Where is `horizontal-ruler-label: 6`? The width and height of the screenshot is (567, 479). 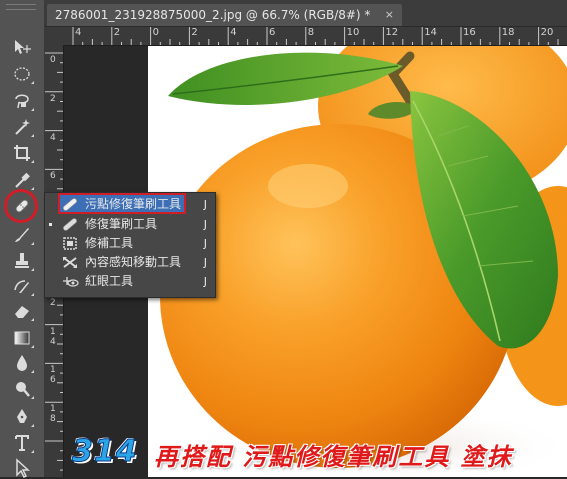
horizontal-ruler-label: 6 is located at coordinates (272, 32).